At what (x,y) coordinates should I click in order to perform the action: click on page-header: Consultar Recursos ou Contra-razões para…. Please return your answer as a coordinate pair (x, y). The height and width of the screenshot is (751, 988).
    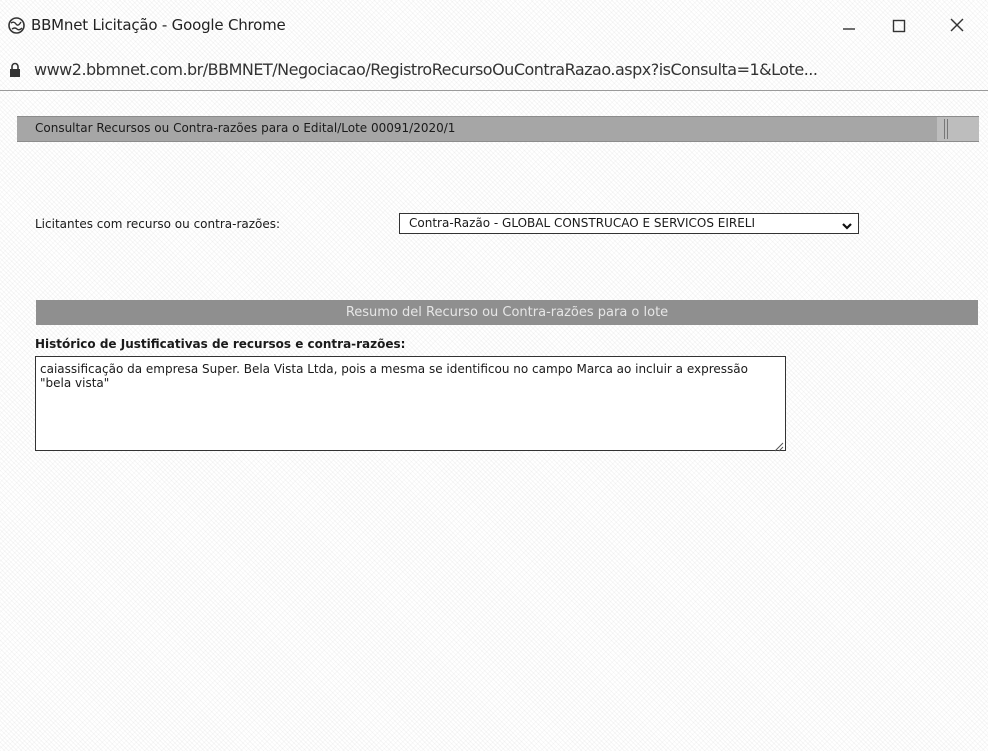
    Looking at the image, I should click on (477, 129).